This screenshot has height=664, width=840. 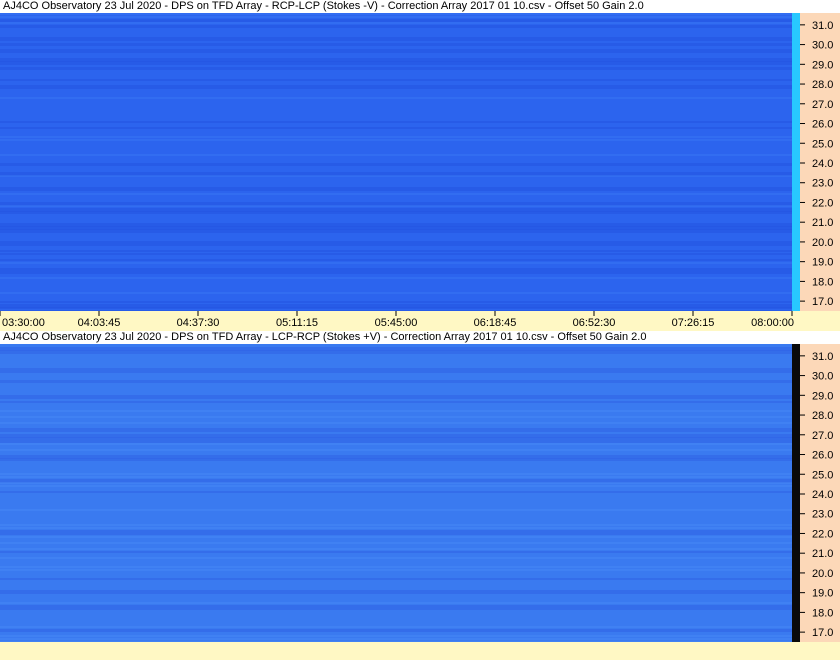 What do you see at coordinates (822, 554) in the screenshot?
I see `y-tick-label: 21.0` at bounding box center [822, 554].